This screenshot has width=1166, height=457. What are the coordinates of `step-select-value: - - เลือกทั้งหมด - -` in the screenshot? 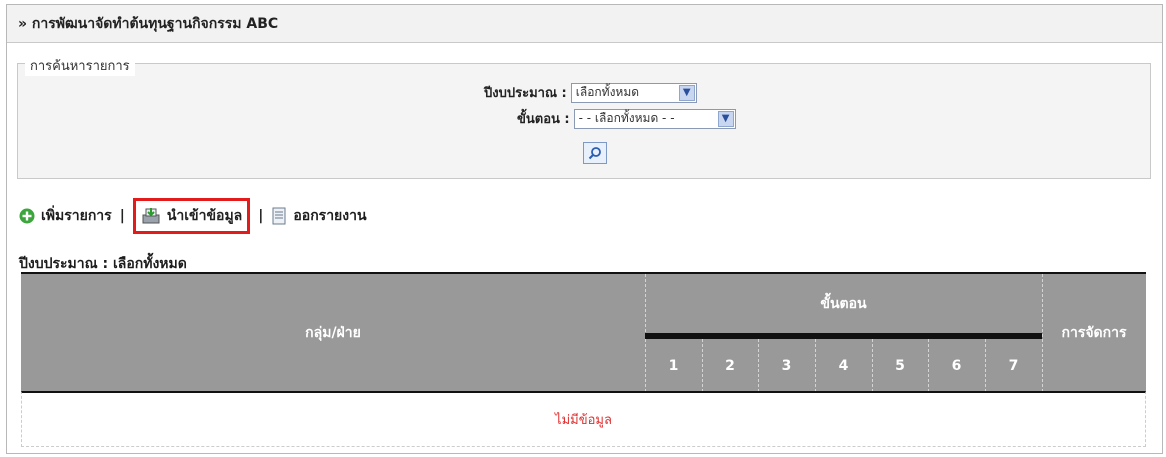 It's located at (626, 118).